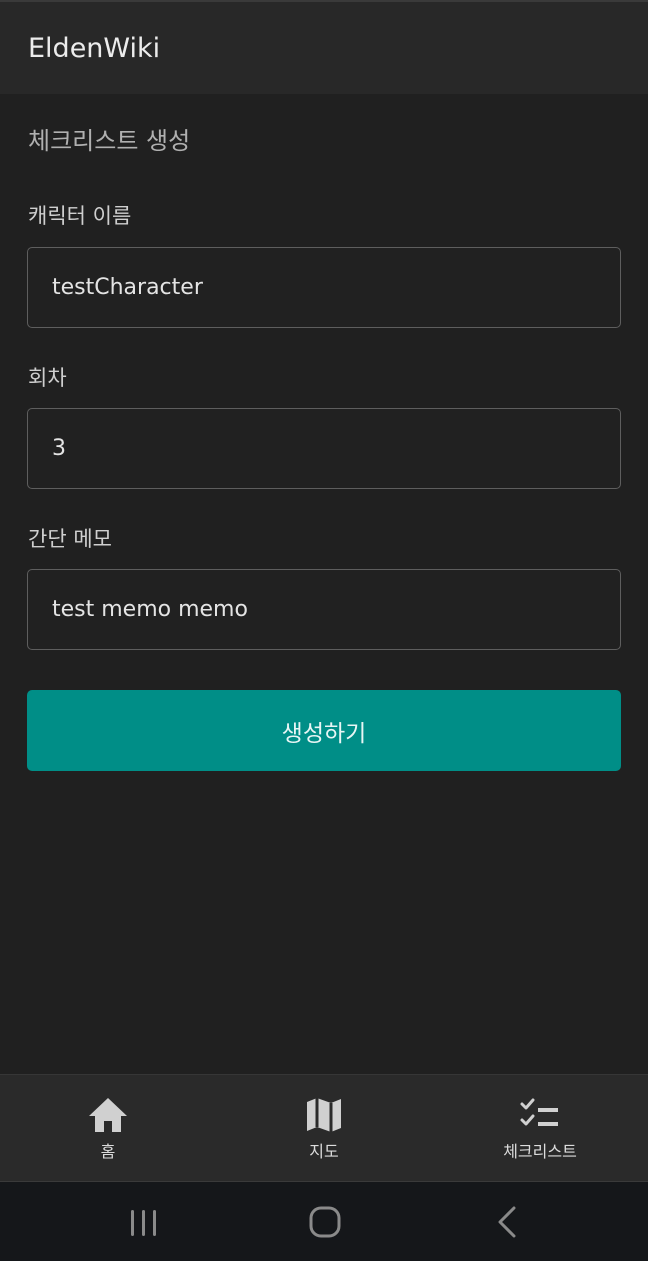  What do you see at coordinates (109, 141) in the screenshot?
I see `page-title: 체크리스트 생성` at bounding box center [109, 141].